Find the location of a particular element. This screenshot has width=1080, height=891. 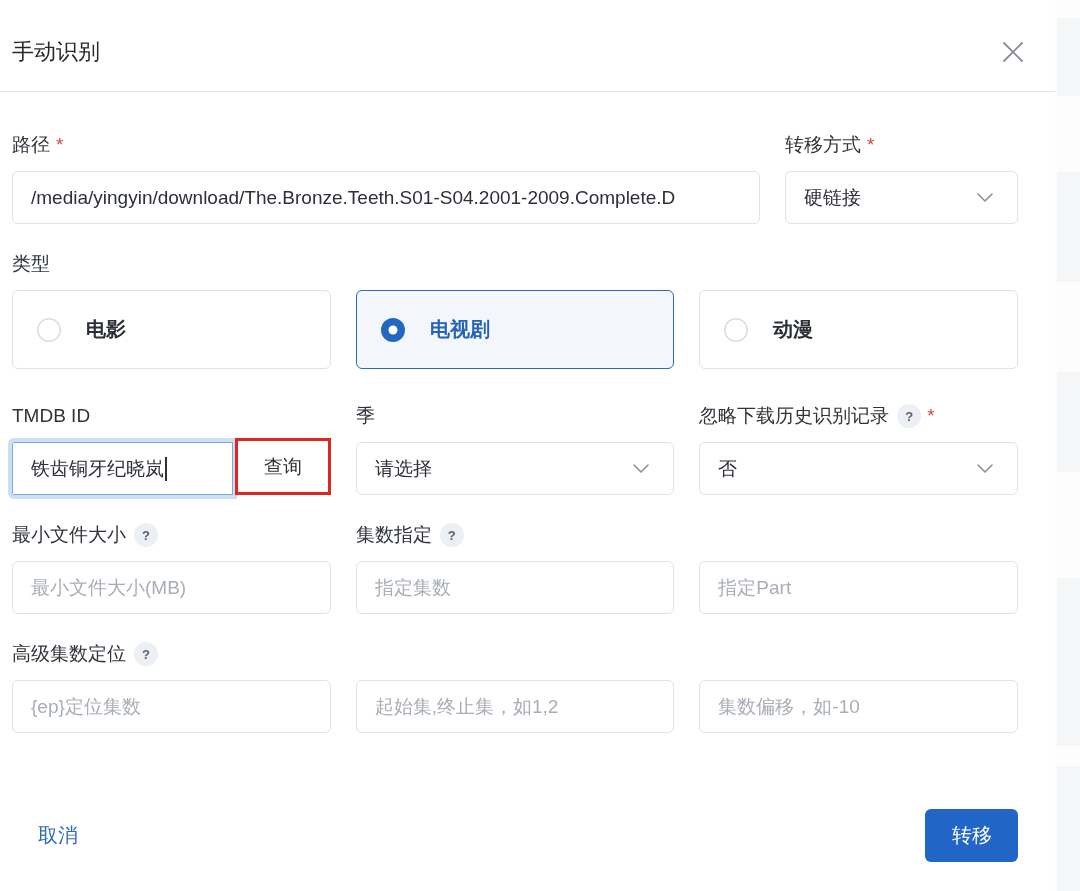

field-label: 类型 is located at coordinates (31, 264).